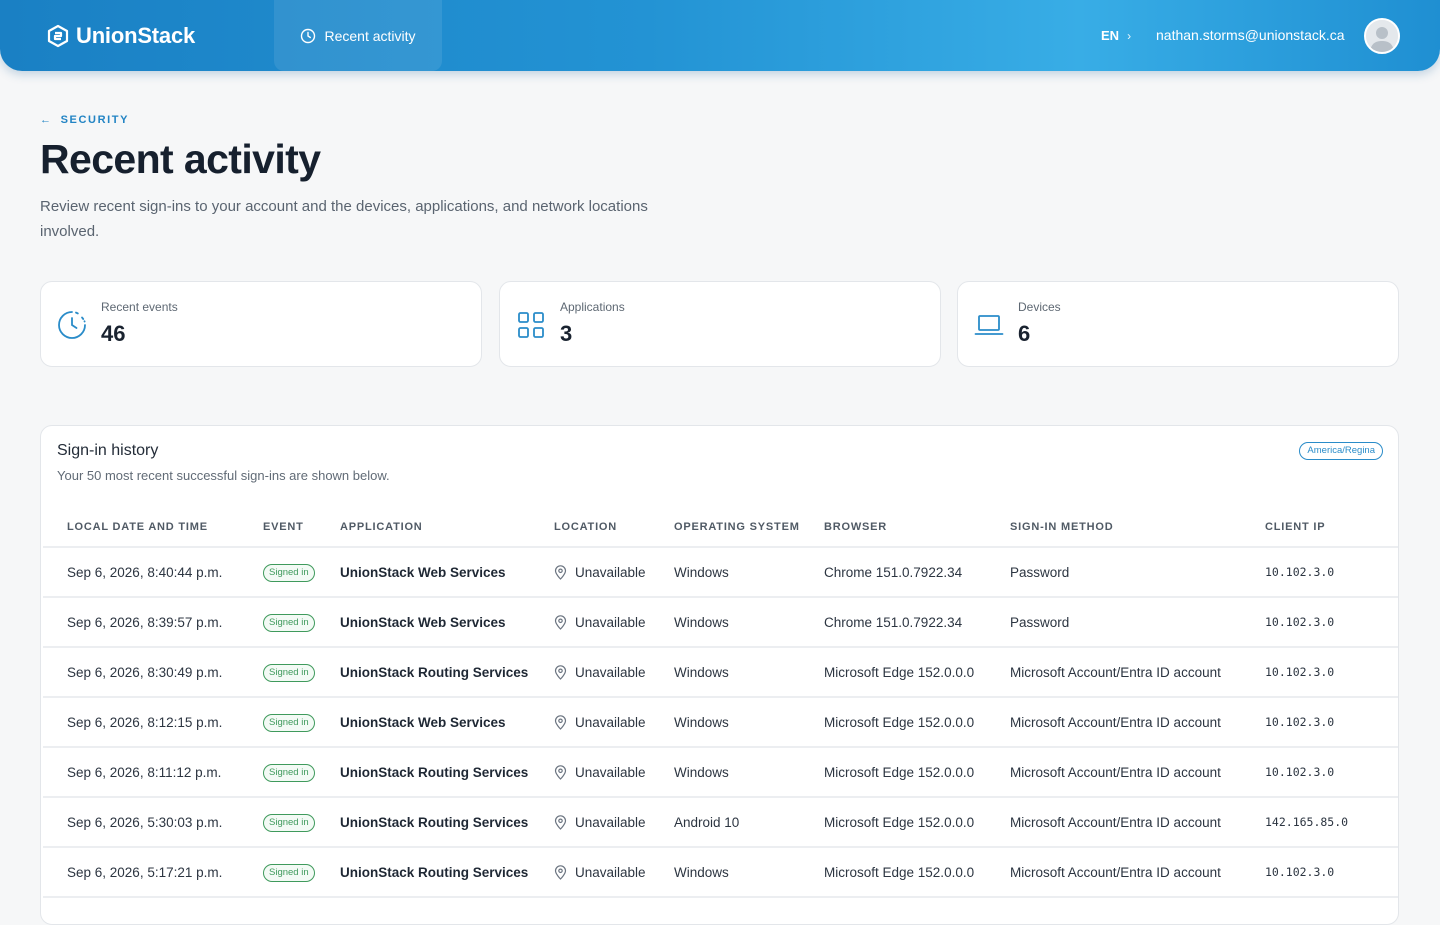  Describe the element at coordinates (147, 673) in the screenshot. I see `cell-datetime: Sep 6, 2026, 8:30:49 p.m.` at that location.